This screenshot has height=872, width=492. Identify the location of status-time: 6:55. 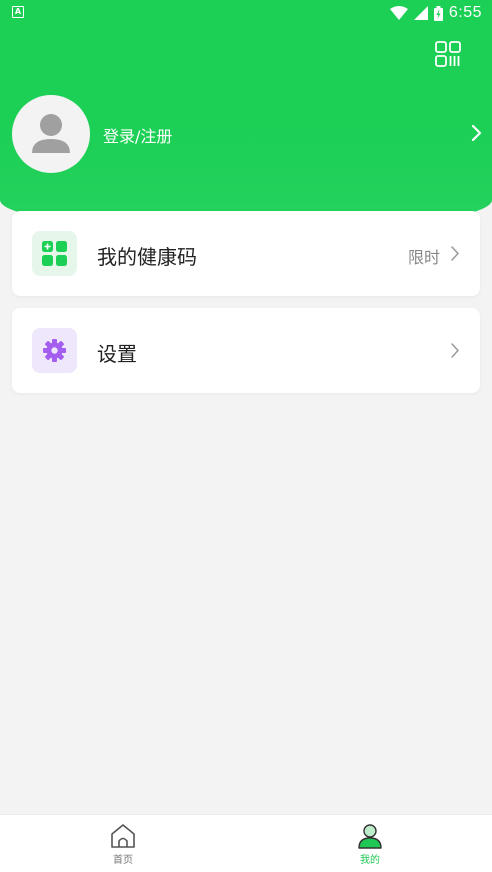
(465, 12).